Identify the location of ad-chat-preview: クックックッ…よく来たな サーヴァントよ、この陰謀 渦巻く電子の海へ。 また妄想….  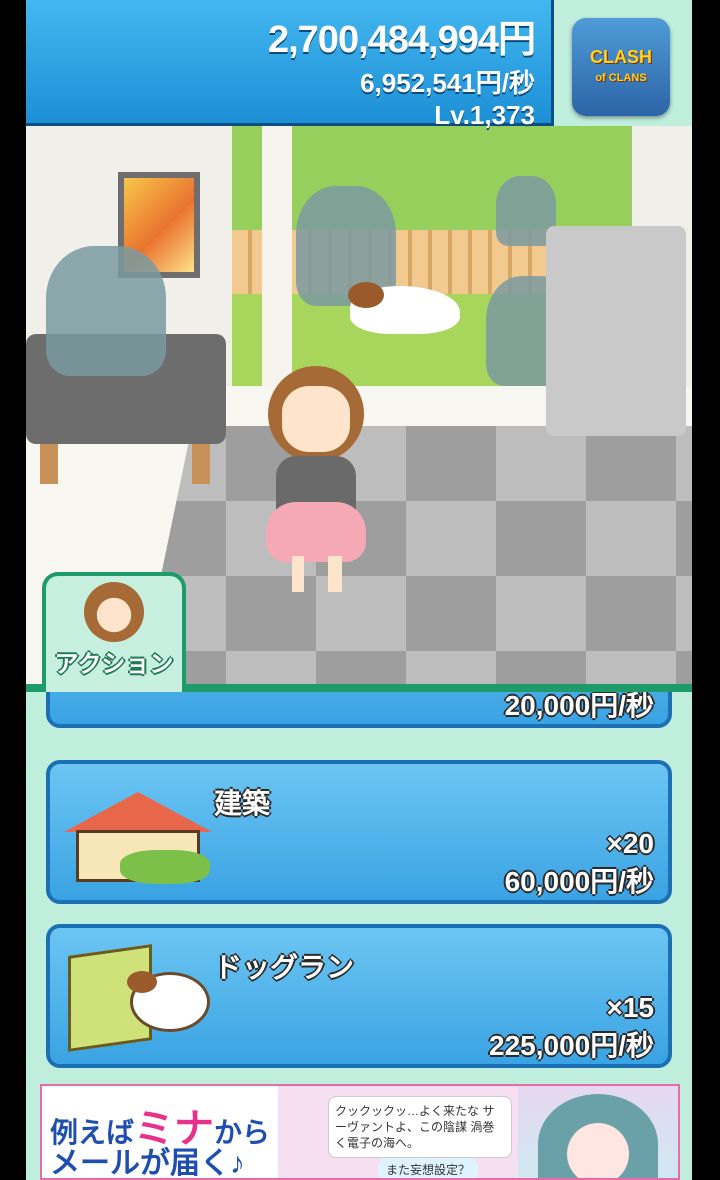
(398, 1132).